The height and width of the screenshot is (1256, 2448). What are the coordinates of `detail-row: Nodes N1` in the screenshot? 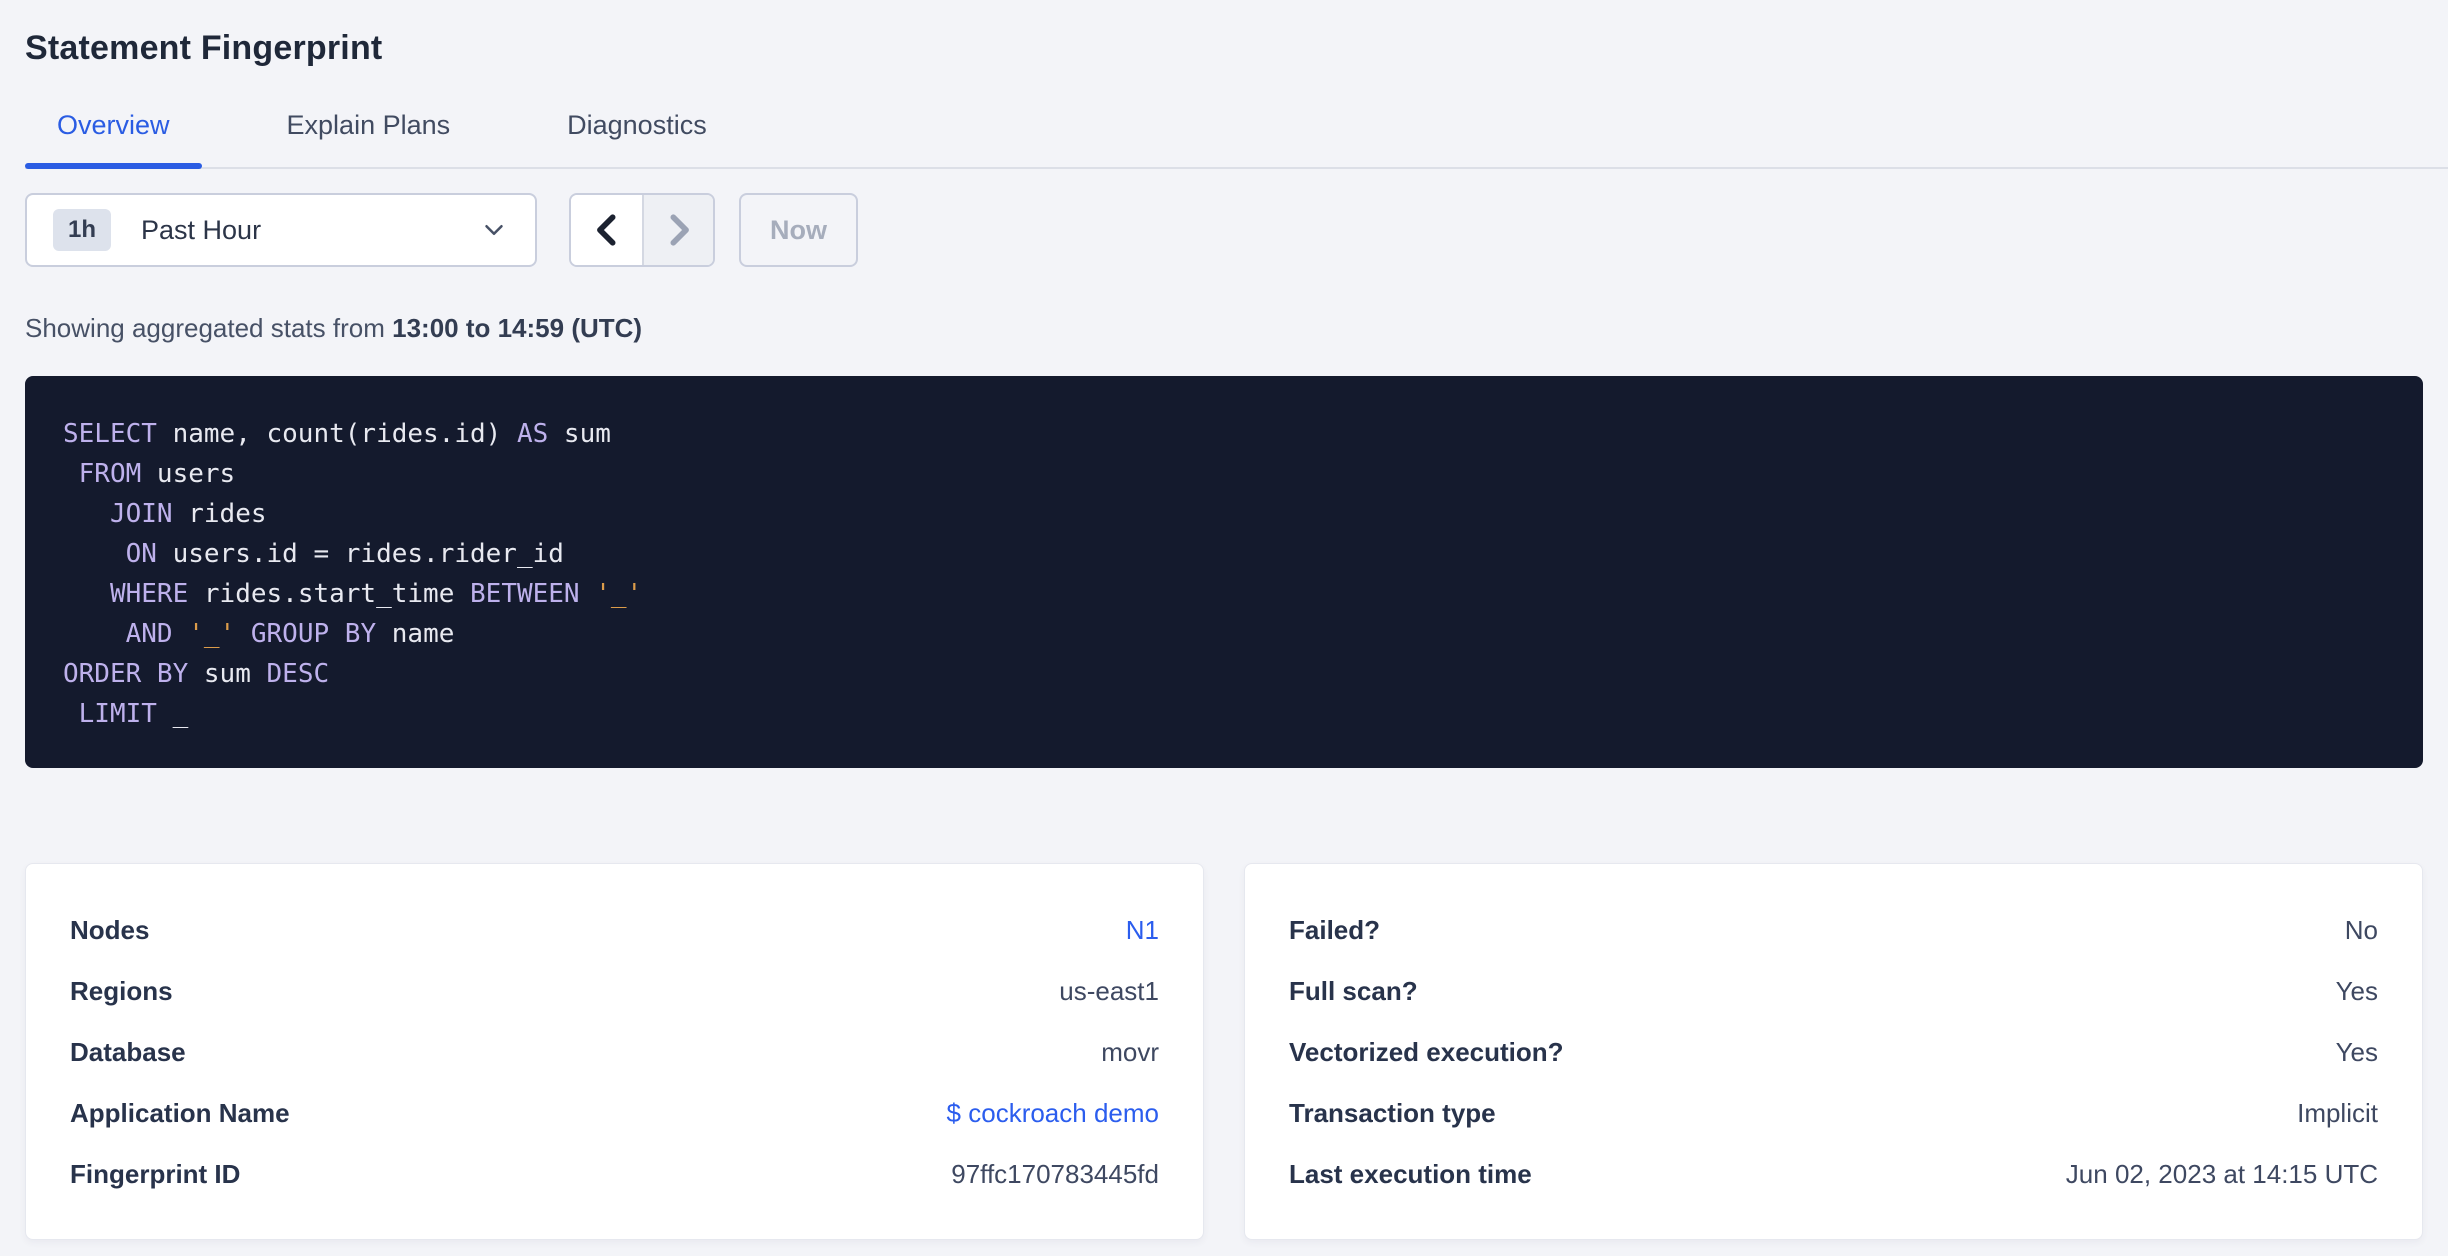 It's located at (614, 930).